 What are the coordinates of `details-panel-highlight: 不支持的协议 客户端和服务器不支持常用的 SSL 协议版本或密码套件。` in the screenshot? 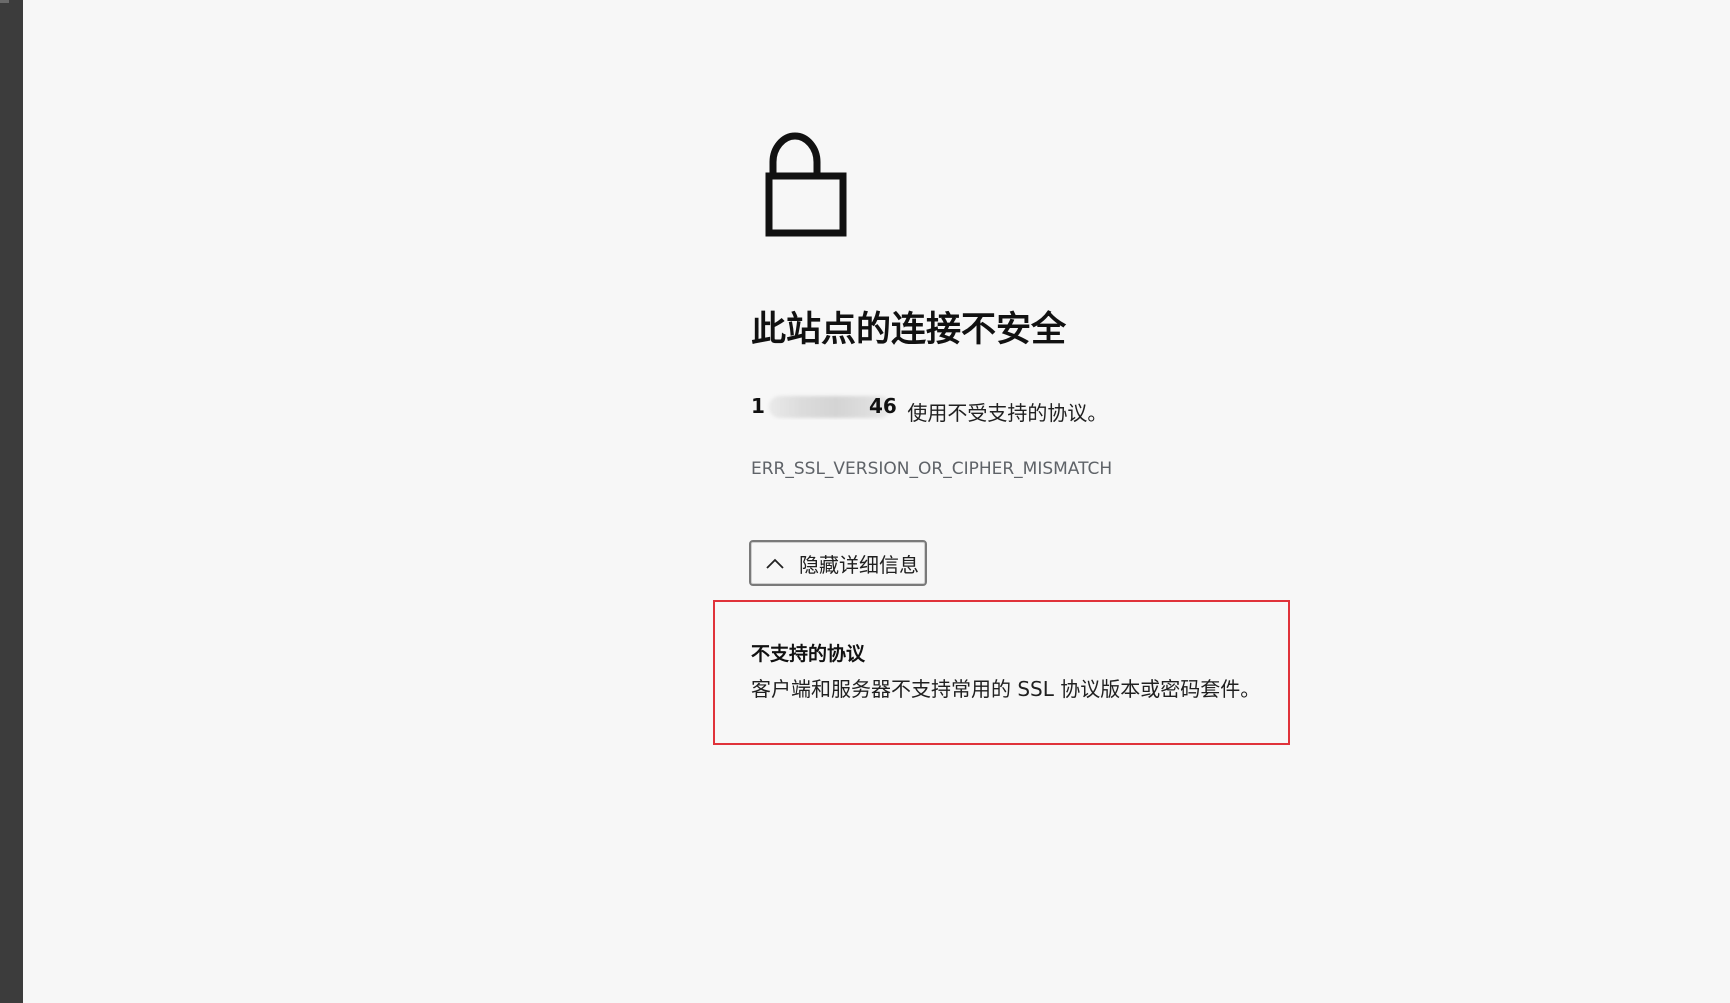 It's located at (1001, 672).